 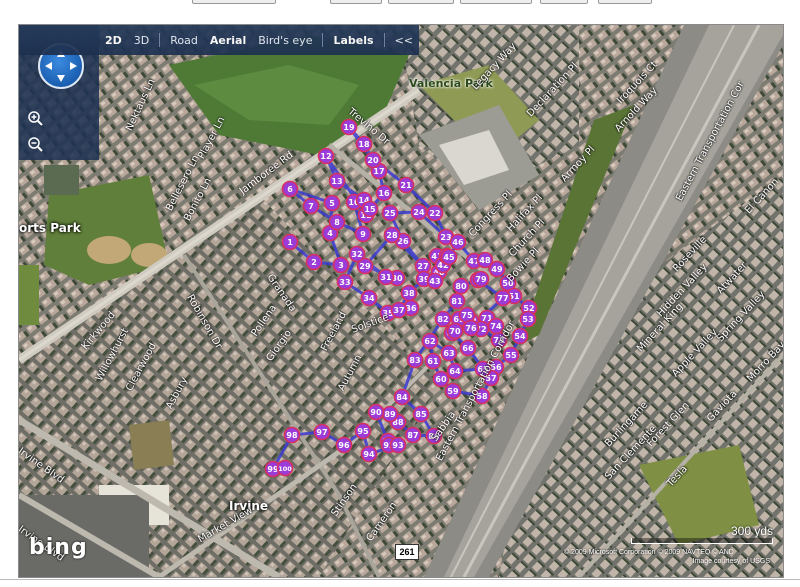 I want to click on route-marker-60: 60, so click(x=441, y=379).